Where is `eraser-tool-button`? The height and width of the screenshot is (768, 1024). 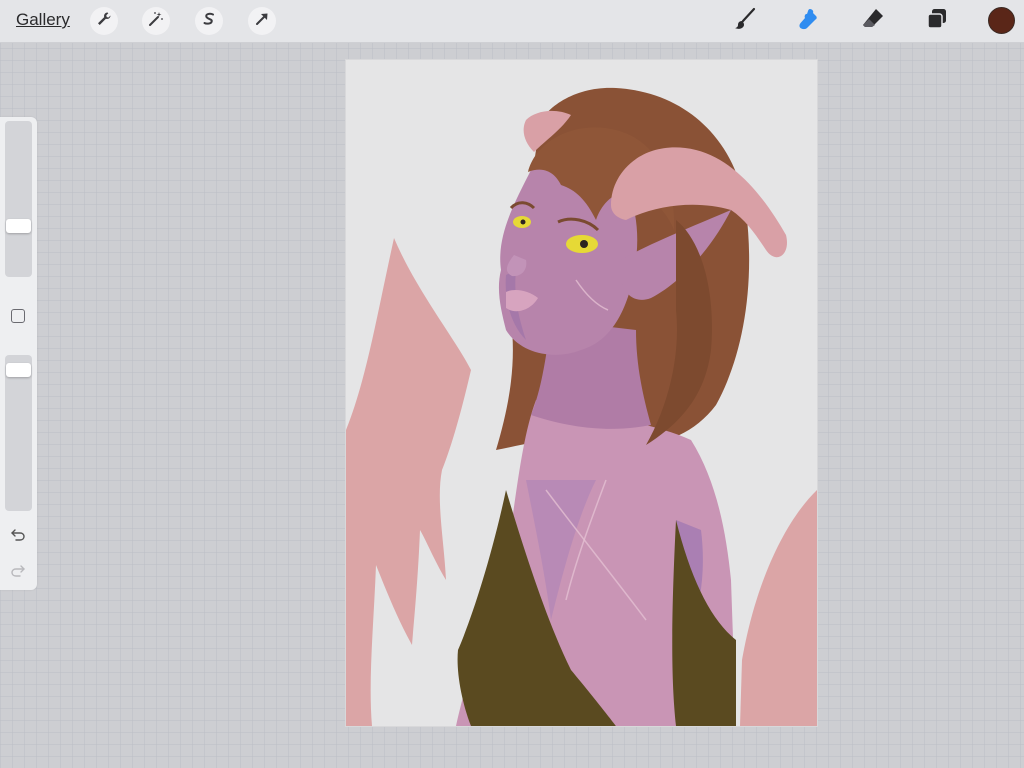
eraser-tool-button is located at coordinates (873, 21).